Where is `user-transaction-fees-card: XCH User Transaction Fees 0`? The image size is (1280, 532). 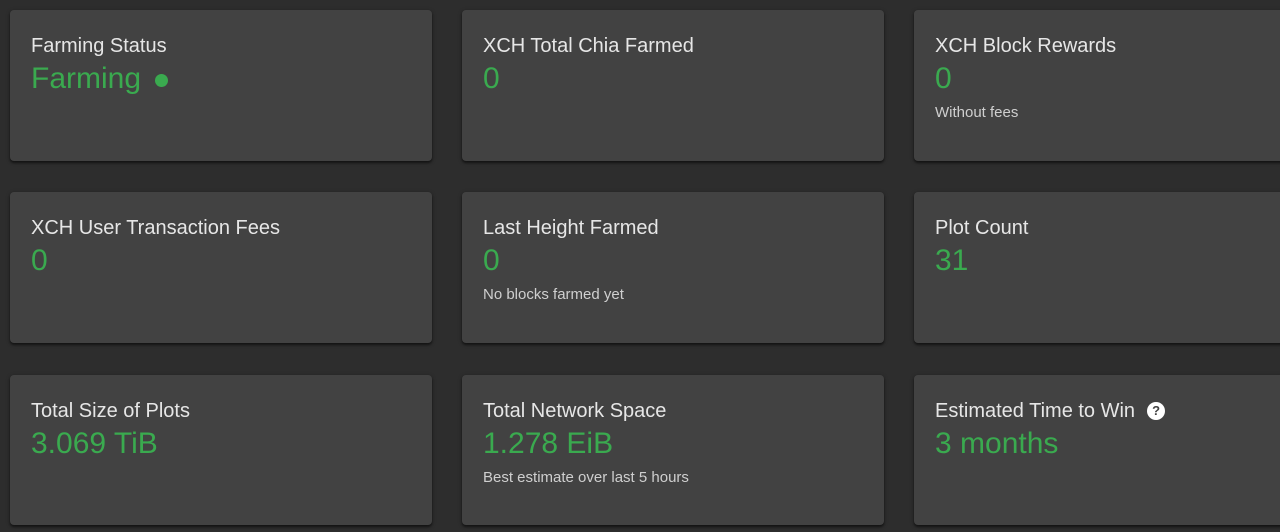 user-transaction-fees-card: XCH User Transaction Fees 0 is located at coordinates (221, 267).